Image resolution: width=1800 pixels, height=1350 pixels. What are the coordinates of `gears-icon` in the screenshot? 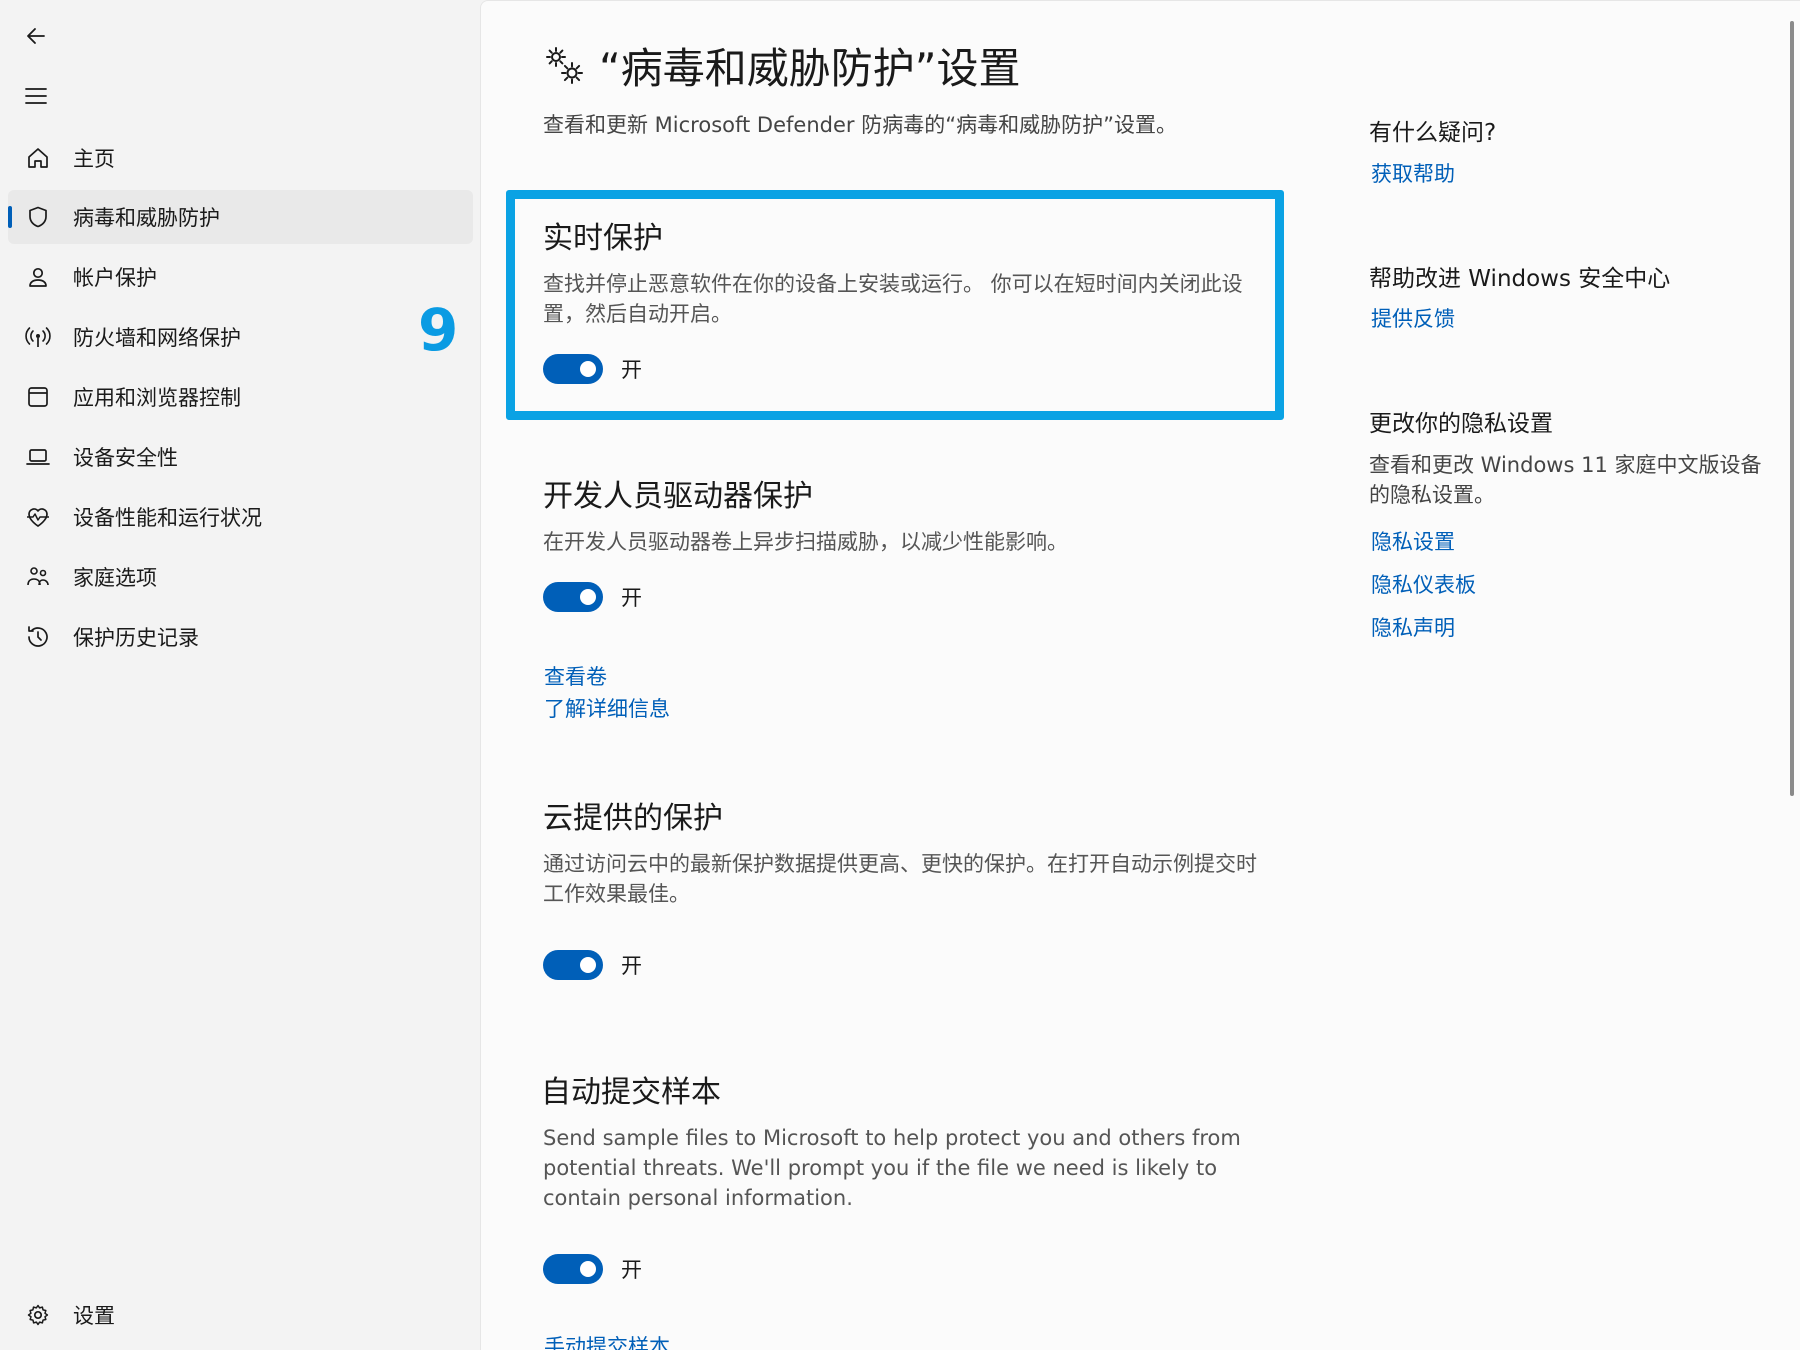 It's located at (565, 66).